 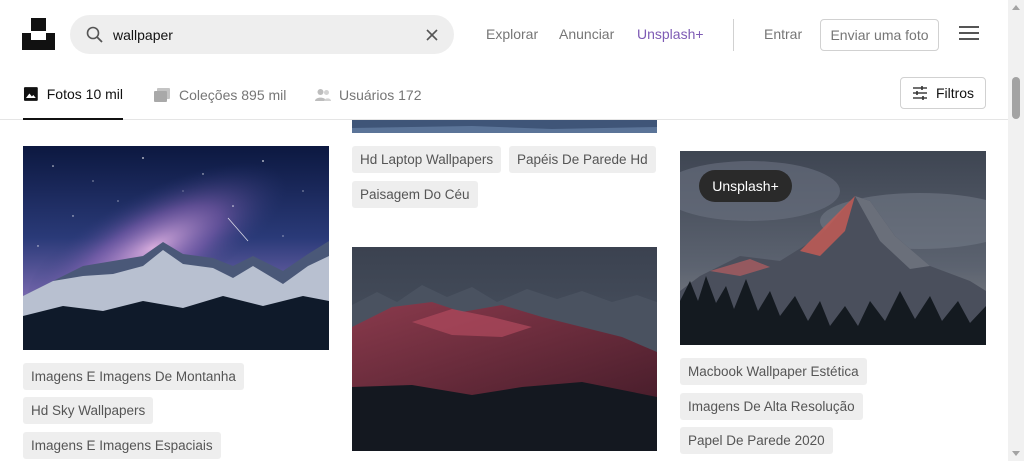 I want to click on unsplash-logo-icon, so click(x=38, y=34).